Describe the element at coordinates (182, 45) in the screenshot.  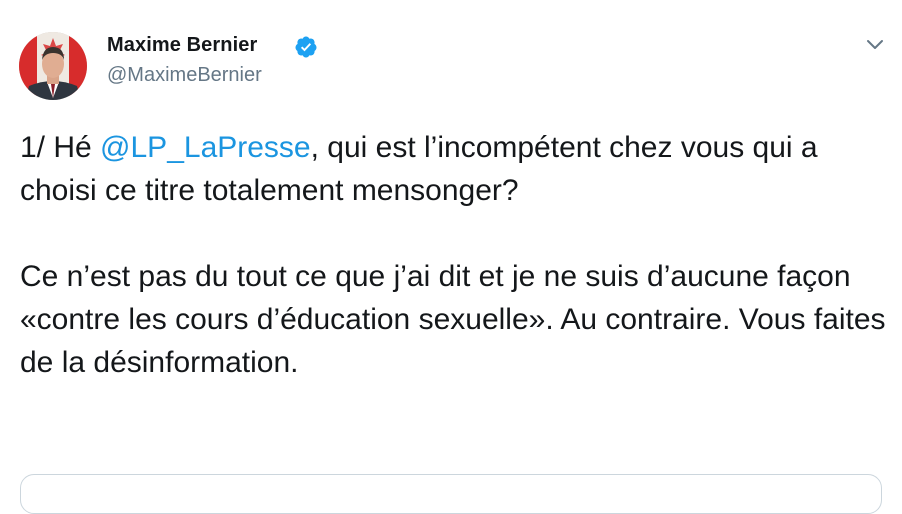
I see `author-name: Maxime Bernier` at that location.